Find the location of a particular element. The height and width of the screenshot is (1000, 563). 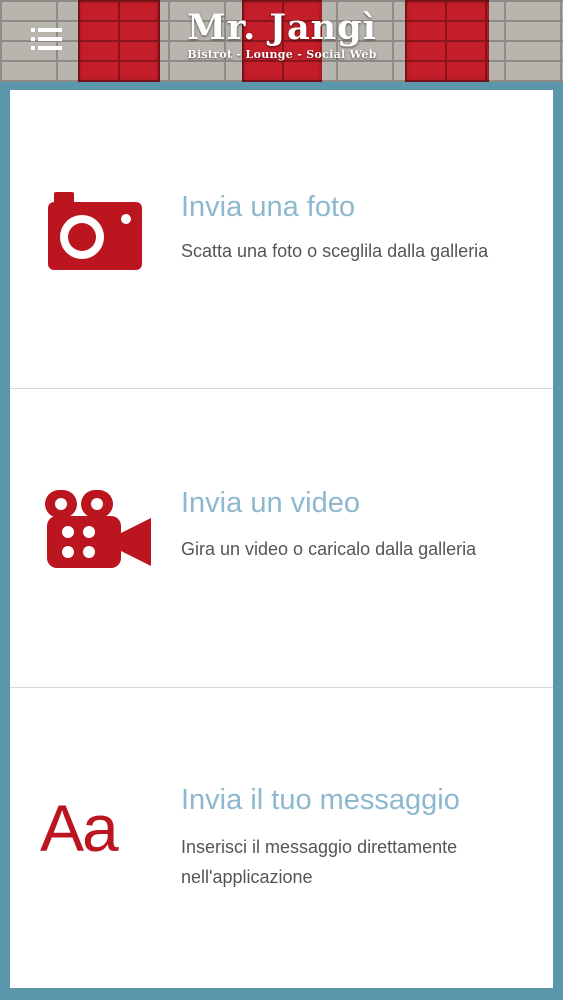

camera-icon is located at coordinates (95, 231).